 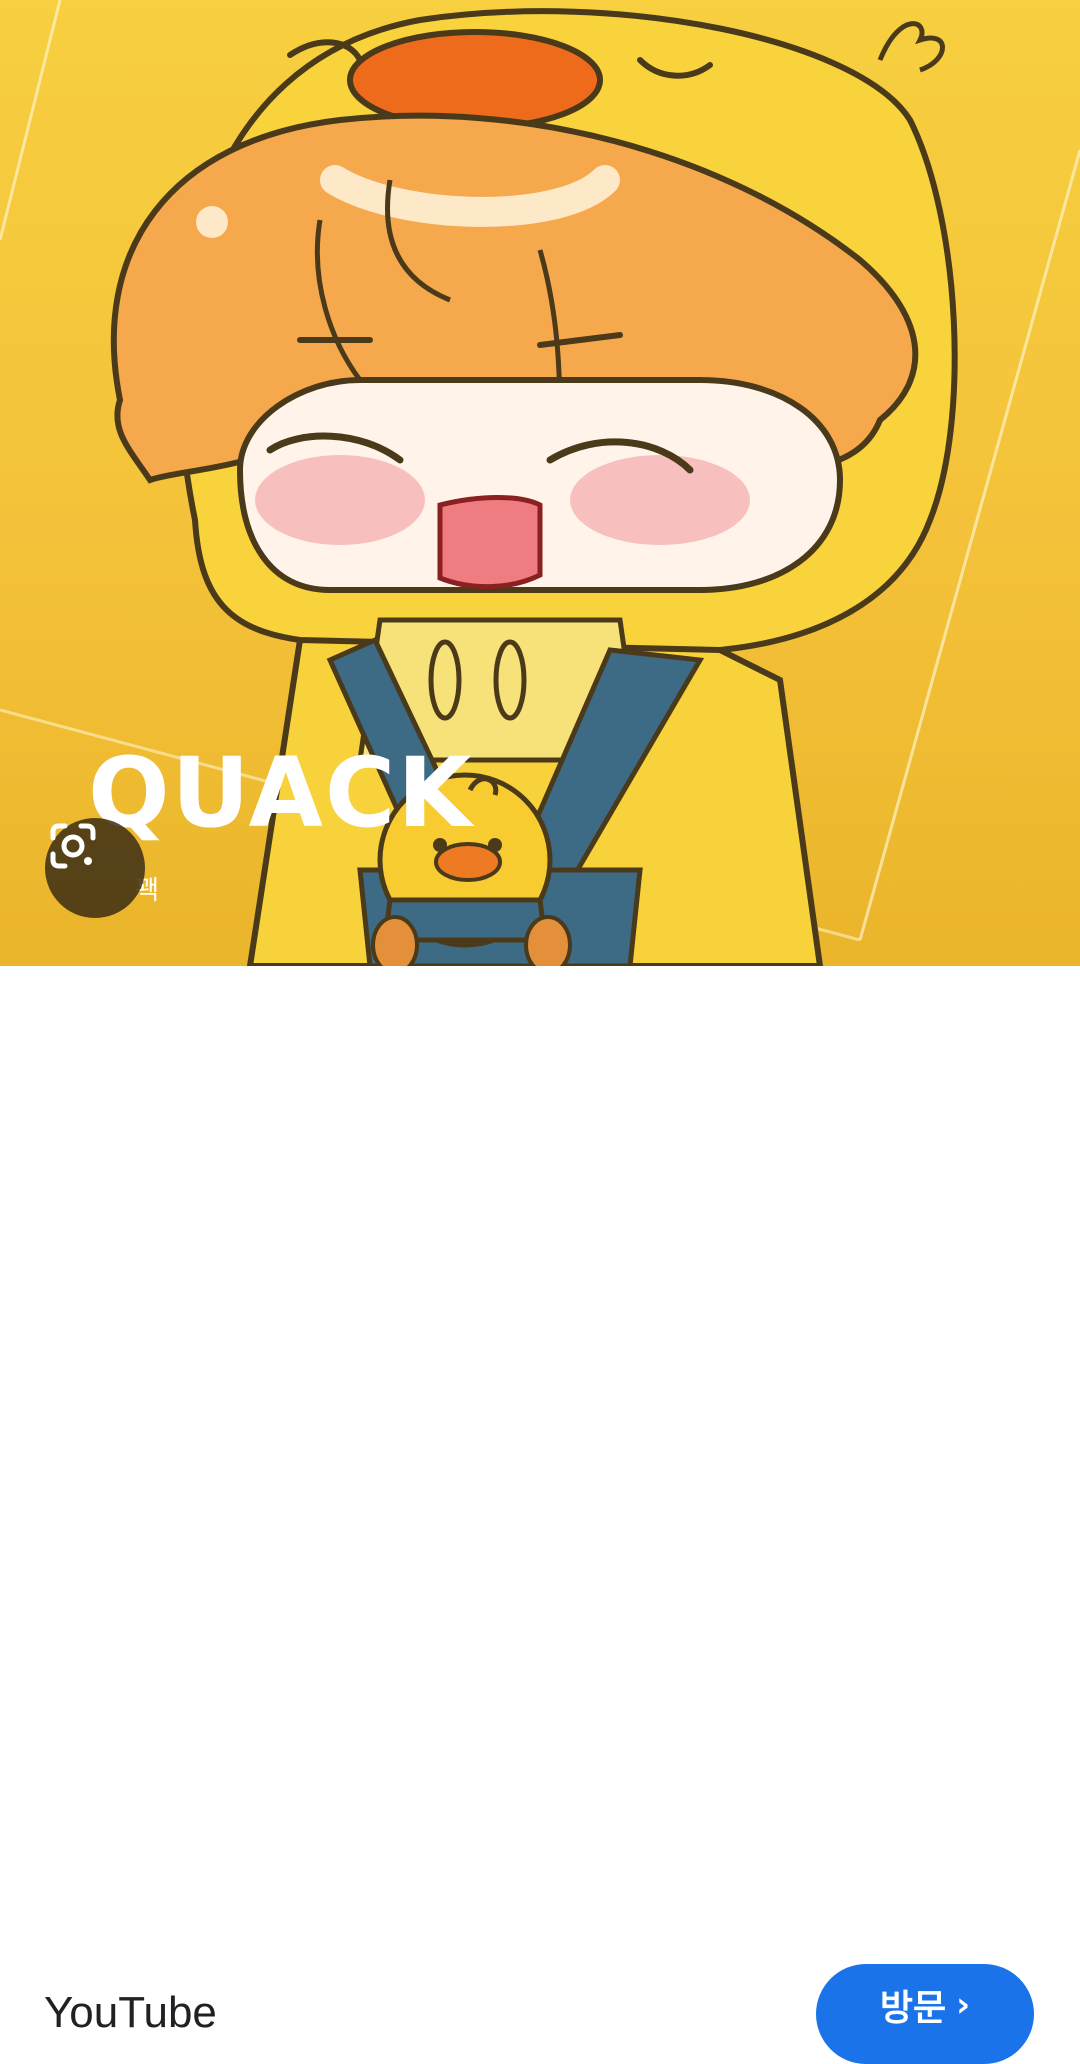 I want to click on visit-button: 방문 ›, so click(x=925, y=2014).